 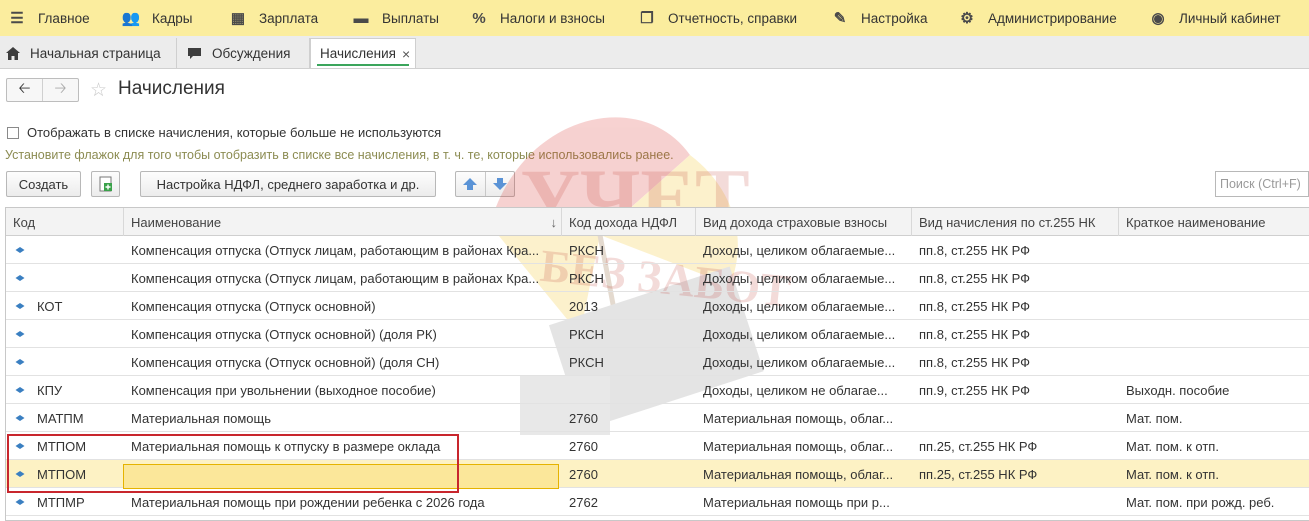 I want to click on show-unused-checkbox, so click(x=13, y=132).